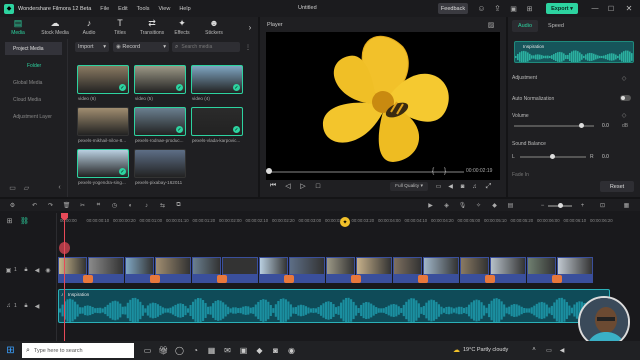 The width and height of the screenshot is (640, 360). What do you see at coordinates (162, 205) in the screenshot?
I see `split-icon: ⇆` at bounding box center [162, 205].